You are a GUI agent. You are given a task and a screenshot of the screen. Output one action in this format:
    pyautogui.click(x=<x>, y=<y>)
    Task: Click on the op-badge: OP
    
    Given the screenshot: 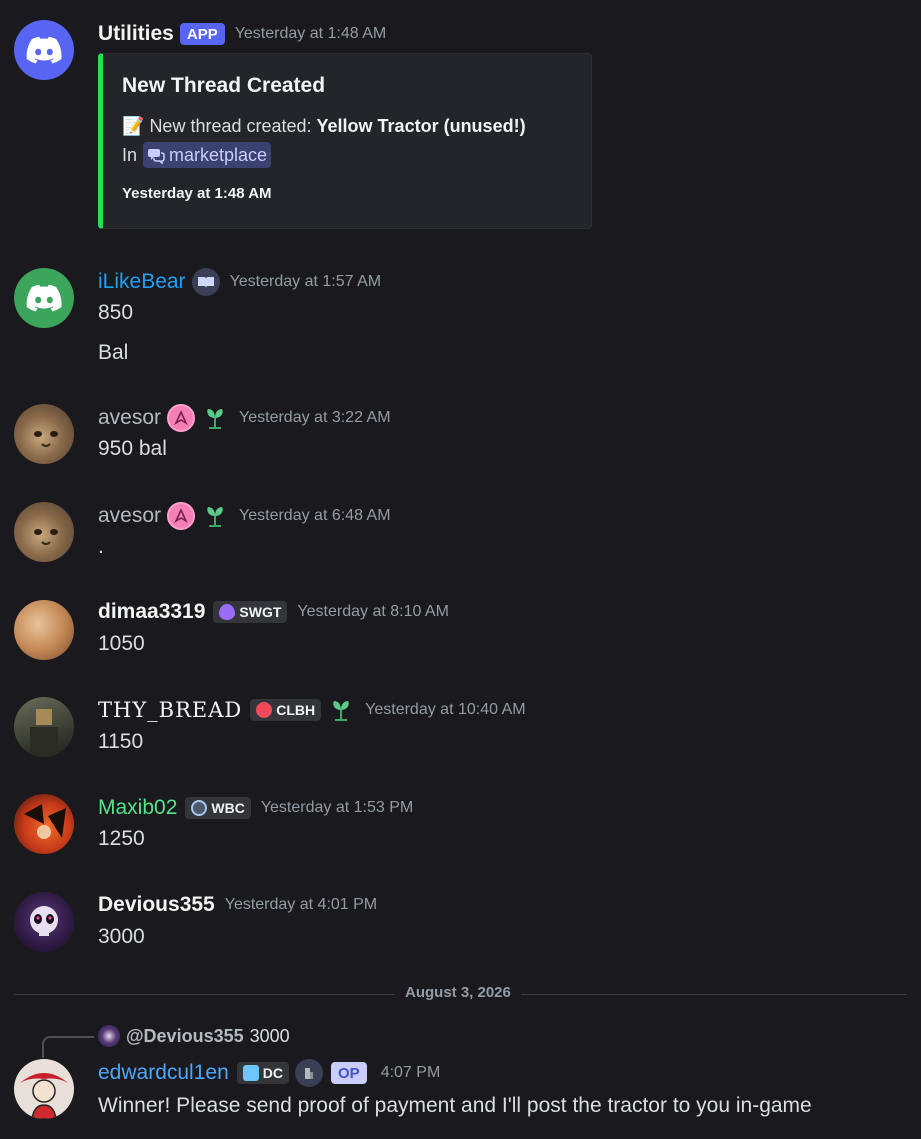 What is the action you would take?
    pyautogui.click(x=349, y=1073)
    